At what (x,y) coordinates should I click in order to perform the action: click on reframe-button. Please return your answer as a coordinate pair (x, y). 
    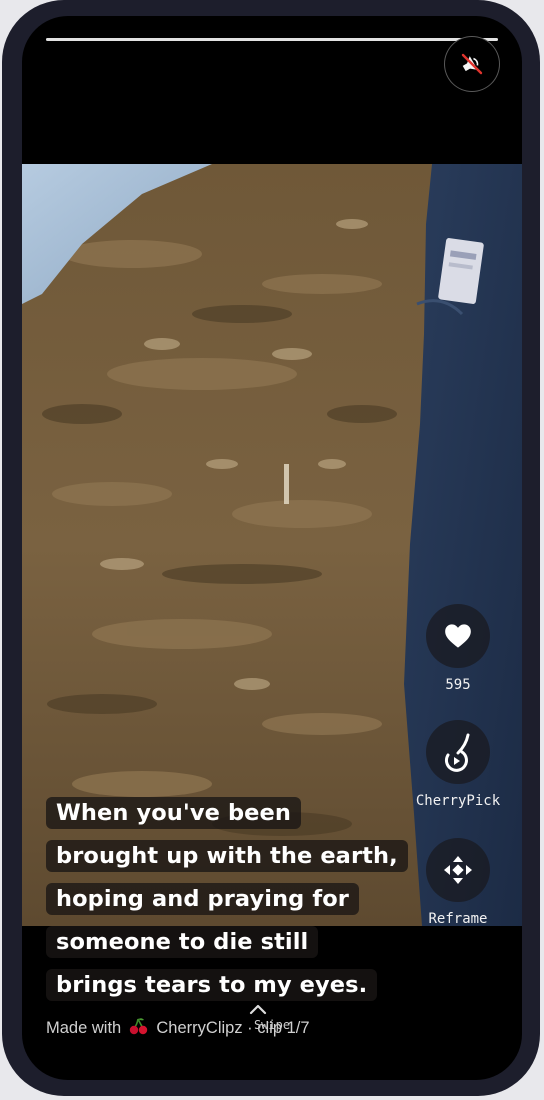
    Looking at the image, I should click on (458, 870).